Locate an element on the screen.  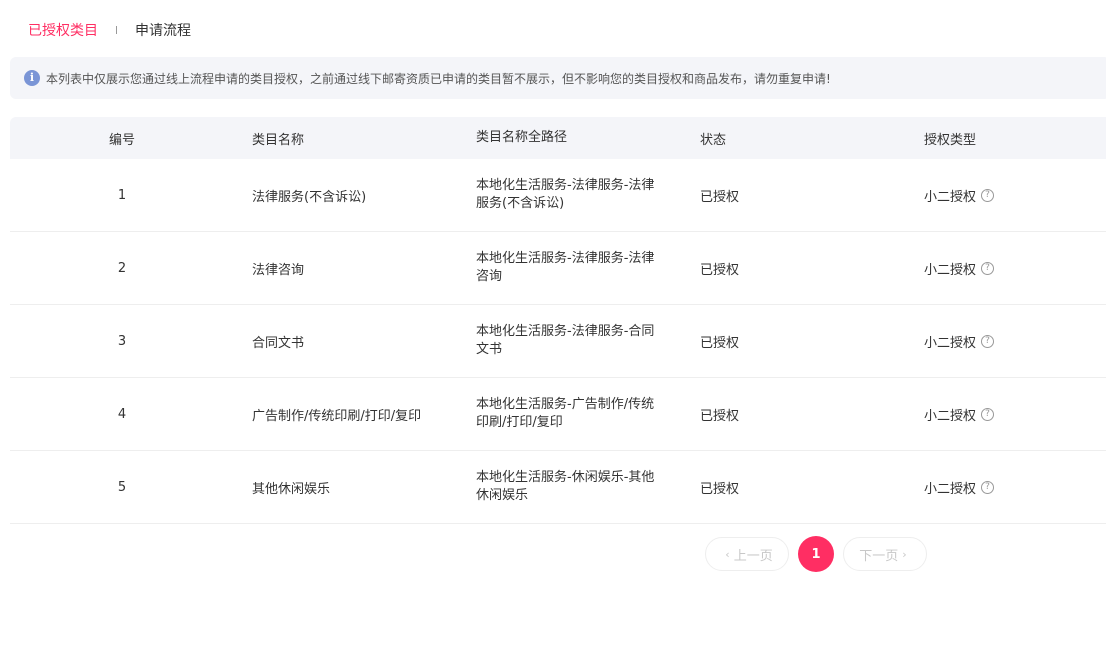
prev-page-button: ‹ 上一页 is located at coordinates (747, 554).